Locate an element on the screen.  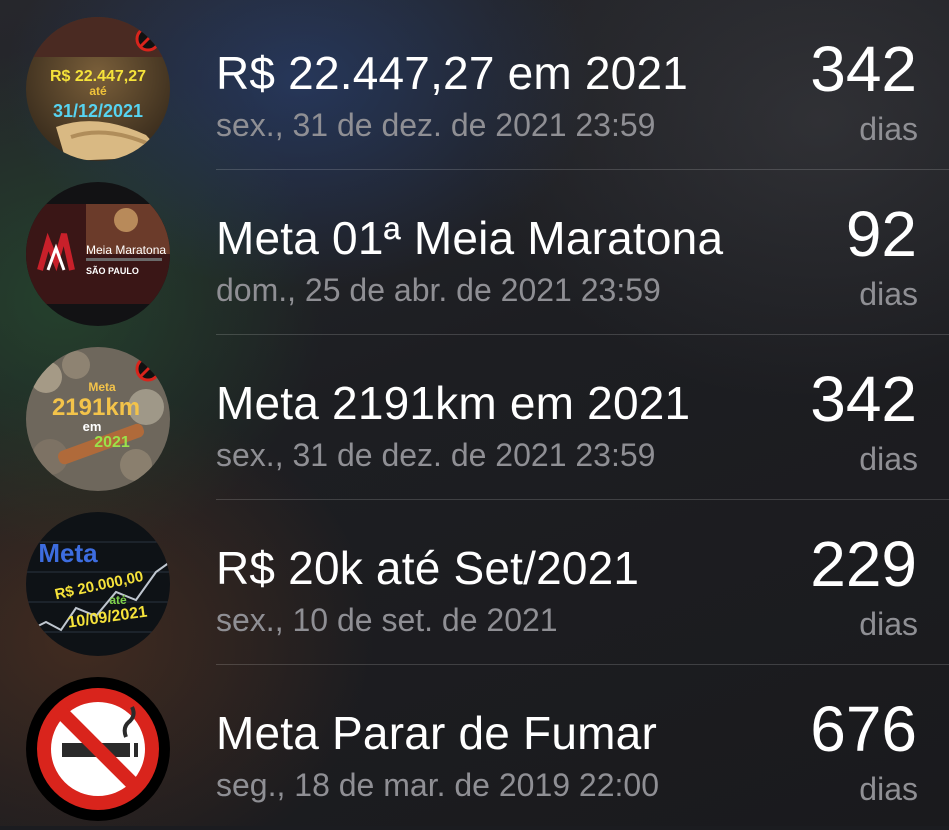
countdown-title: Meta Parar de Fumar is located at coordinates (436, 733).